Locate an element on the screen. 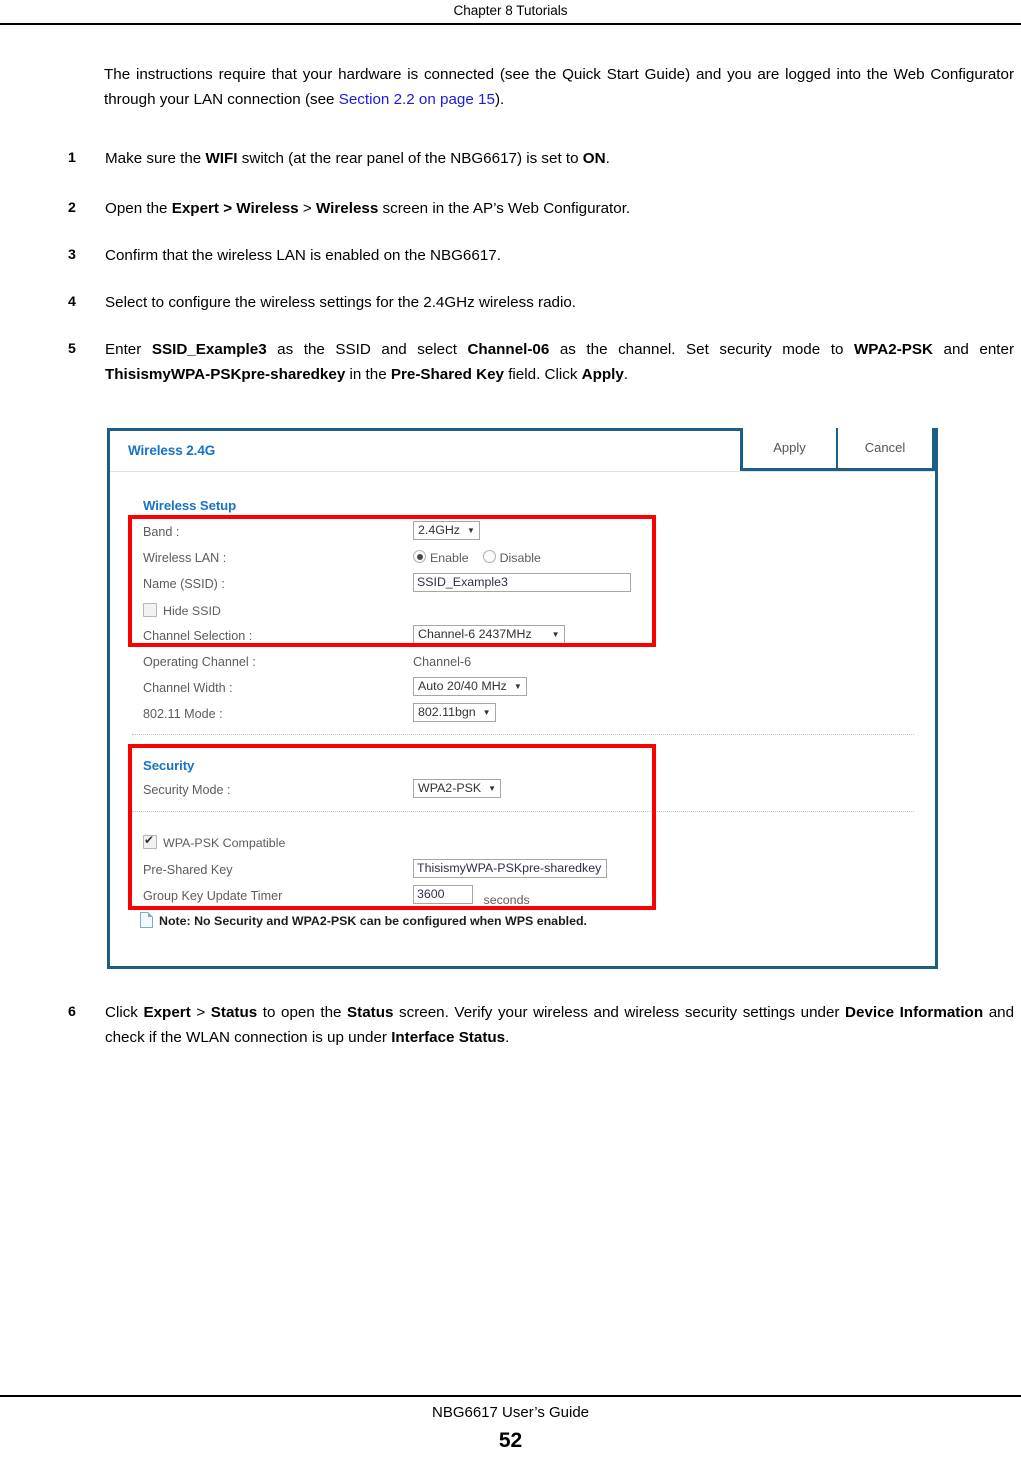  band-select-value: 2.4GHz is located at coordinates (439, 530).